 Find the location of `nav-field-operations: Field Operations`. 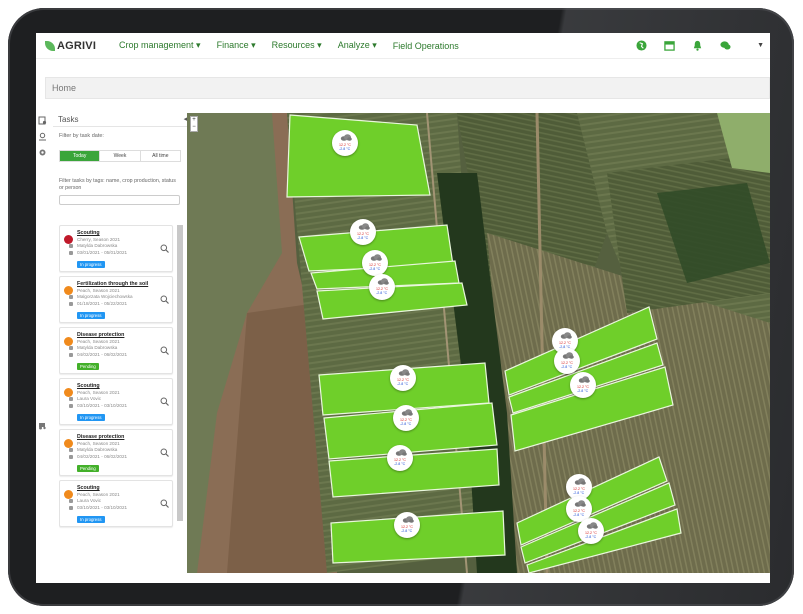

nav-field-operations: Field Operations is located at coordinates (426, 46).